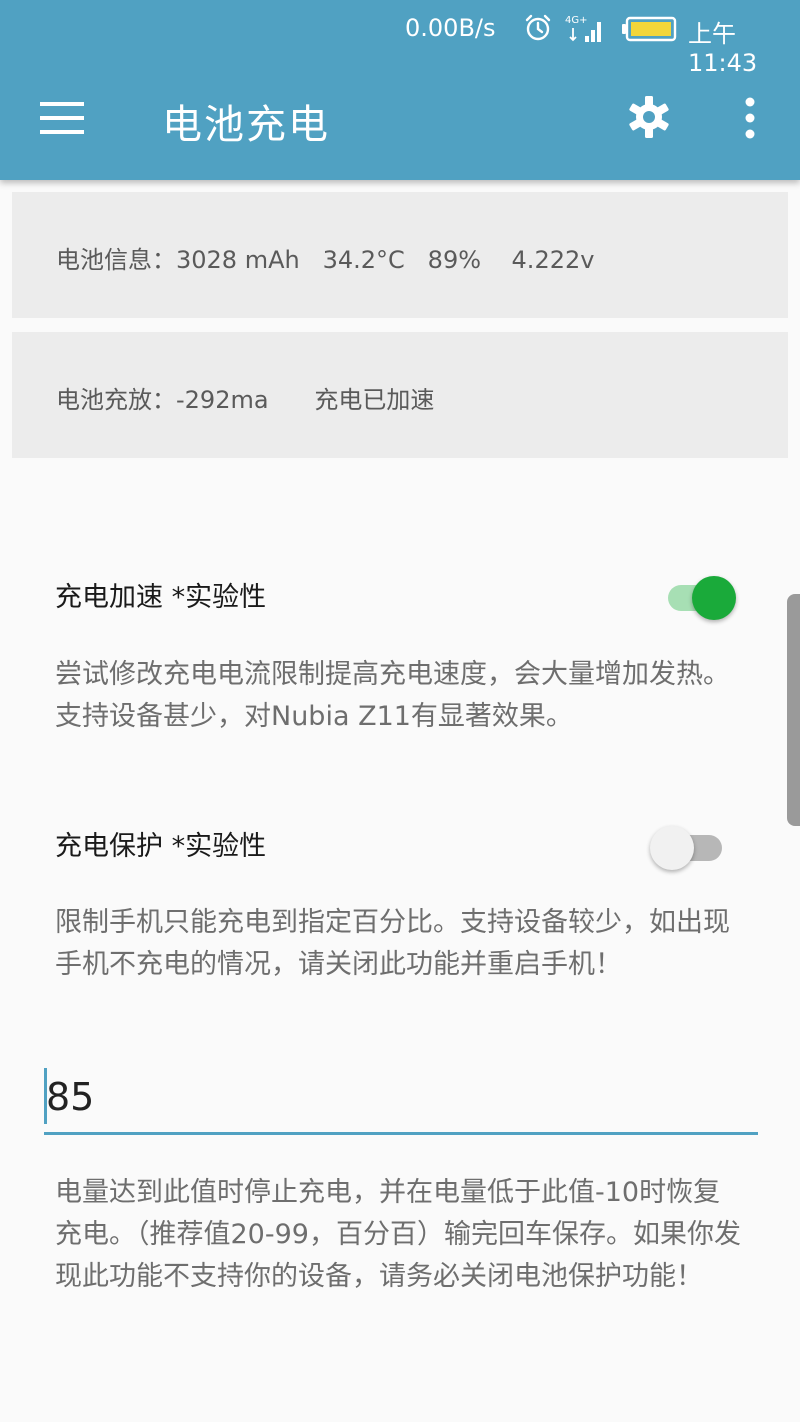 This screenshot has height=1422, width=800. I want to click on boost-switch, so click(704, 598).